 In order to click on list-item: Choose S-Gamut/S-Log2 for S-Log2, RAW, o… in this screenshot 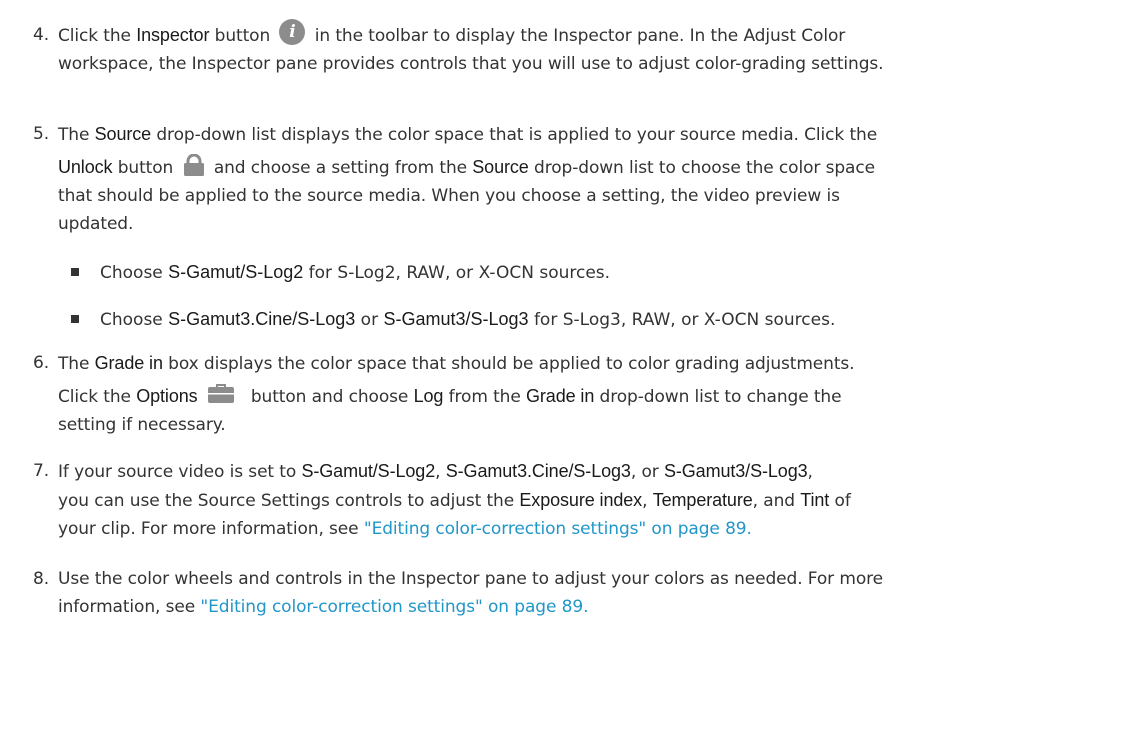, I will do `click(341, 272)`.